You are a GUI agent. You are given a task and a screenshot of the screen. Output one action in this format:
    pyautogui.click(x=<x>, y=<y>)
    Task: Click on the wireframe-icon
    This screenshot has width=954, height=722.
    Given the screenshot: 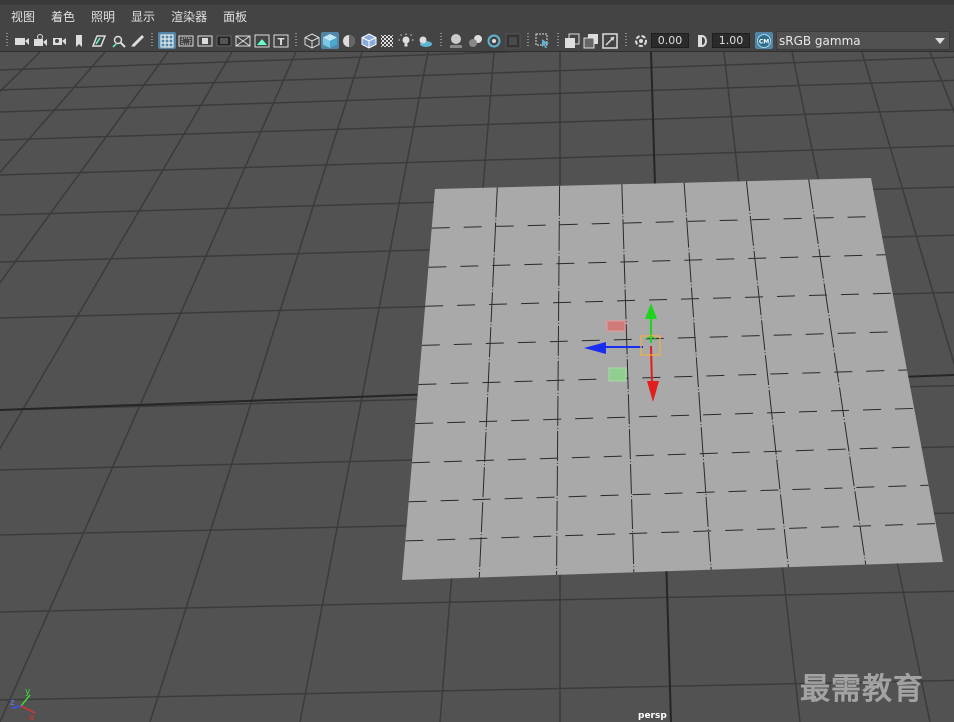 What is the action you would take?
    pyautogui.click(x=312, y=40)
    